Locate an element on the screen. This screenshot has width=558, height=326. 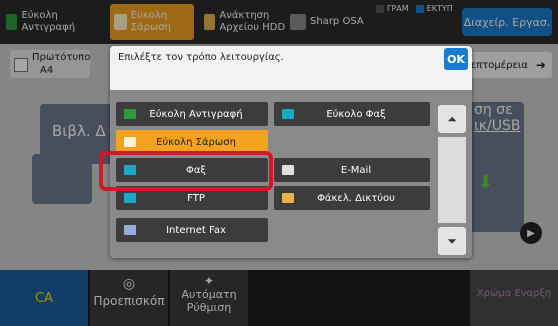
scroll-up-icon: ⏶ is located at coordinates (452, 119).